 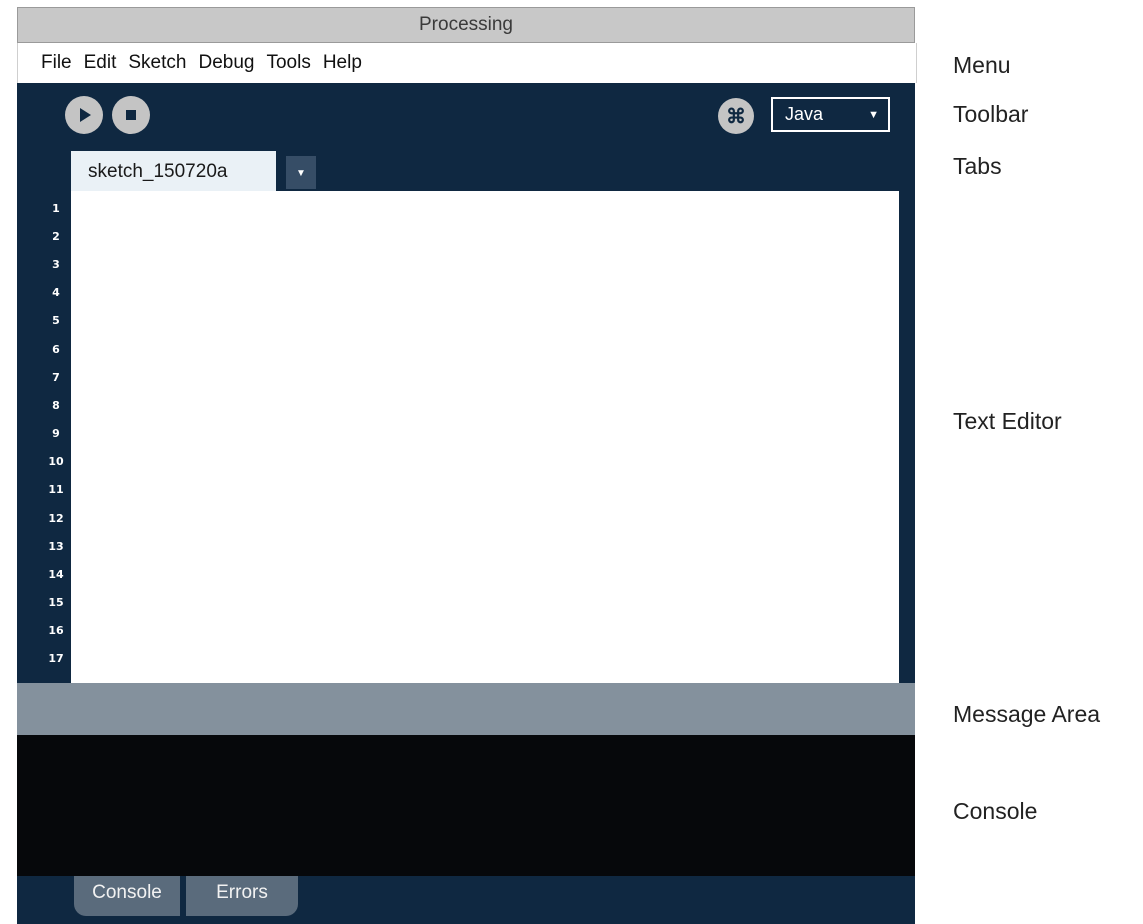 I want to click on tab-errors: Errors, so click(x=242, y=896).